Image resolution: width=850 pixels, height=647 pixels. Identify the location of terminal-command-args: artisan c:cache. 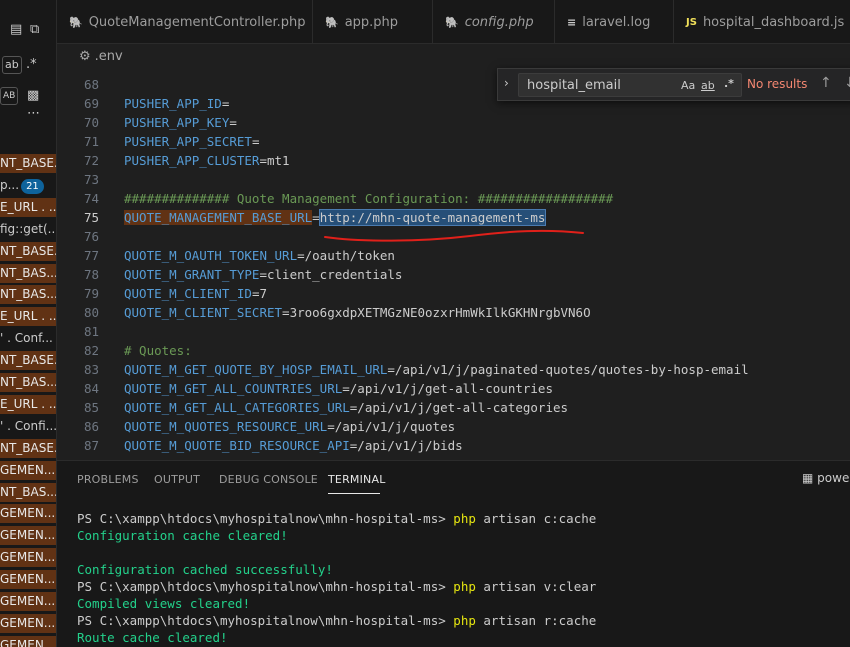
(536, 518).